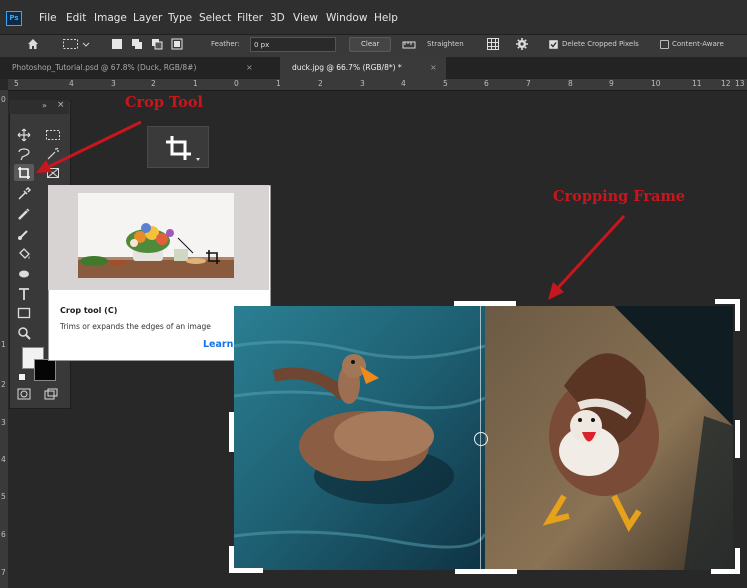  I want to click on tooltip-preview-image, so click(156, 235).